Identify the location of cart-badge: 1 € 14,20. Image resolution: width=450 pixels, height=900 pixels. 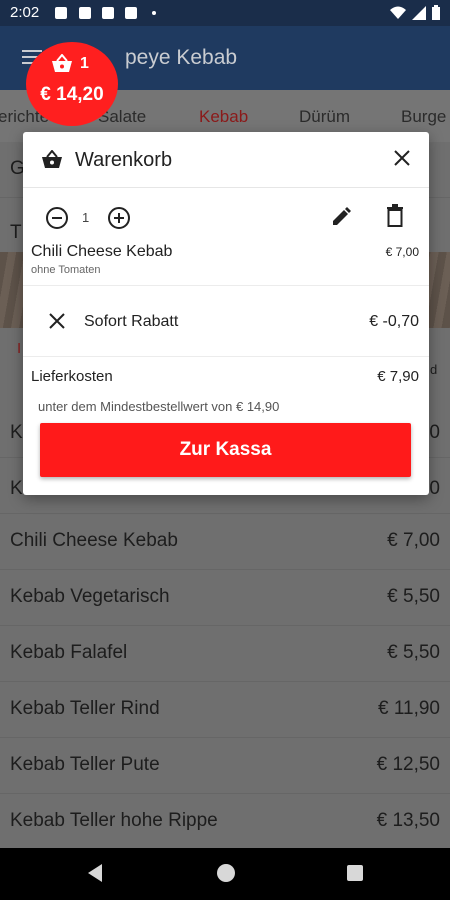
(72, 84).